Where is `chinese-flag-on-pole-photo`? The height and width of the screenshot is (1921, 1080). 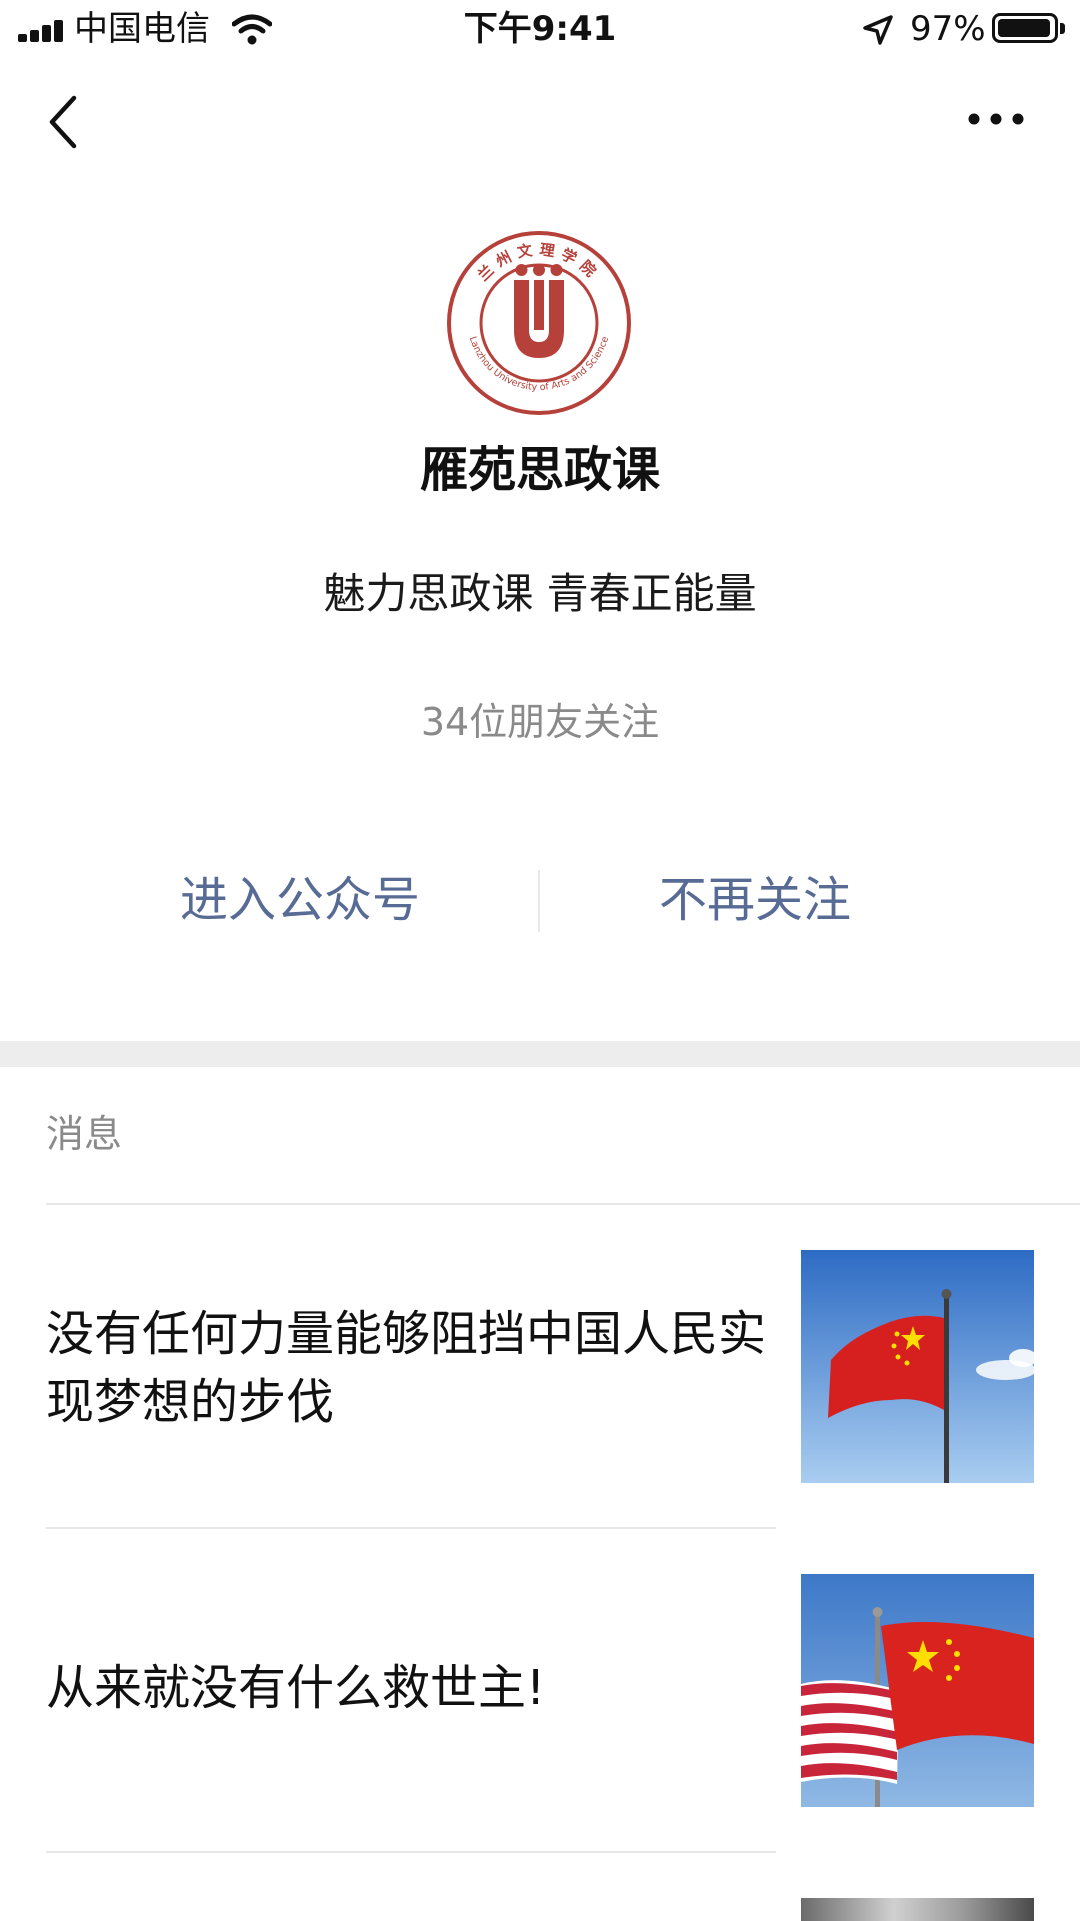 chinese-flag-on-pole-photo is located at coordinates (917, 1366).